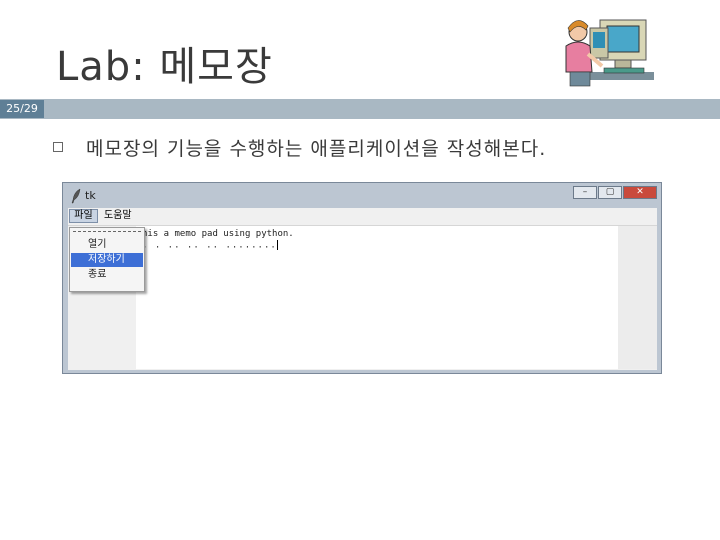 The width and height of the screenshot is (720, 540). I want to click on minimize-button: –, so click(585, 192).